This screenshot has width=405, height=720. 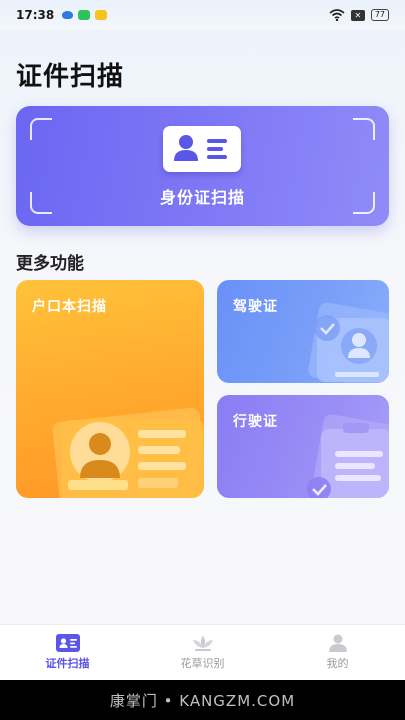 What do you see at coordinates (348, 342) in the screenshot?
I see `driver-license-illustration` at bounding box center [348, 342].